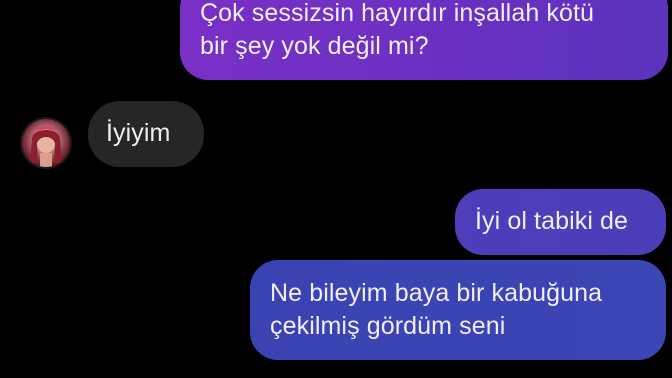 This screenshot has width=672, height=378. What do you see at coordinates (552, 221) in the screenshot?
I see `message-text-line: İyi ol tabiki de` at bounding box center [552, 221].